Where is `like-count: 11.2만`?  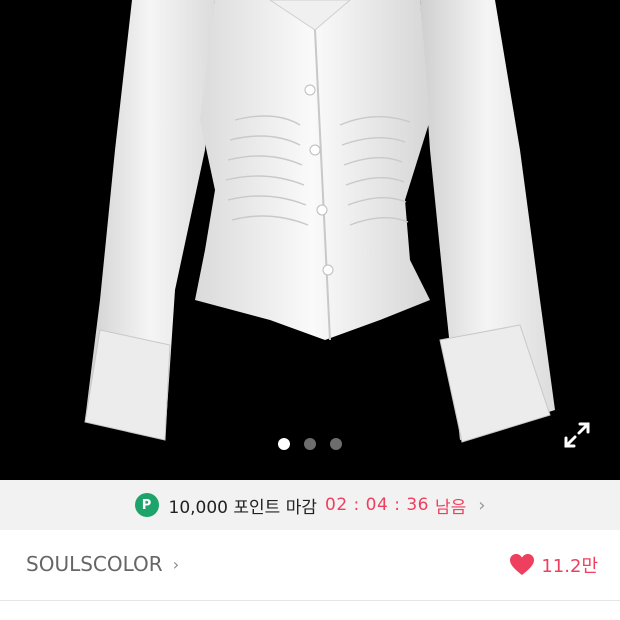
like-count: 11.2만 is located at coordinates (569, 566).